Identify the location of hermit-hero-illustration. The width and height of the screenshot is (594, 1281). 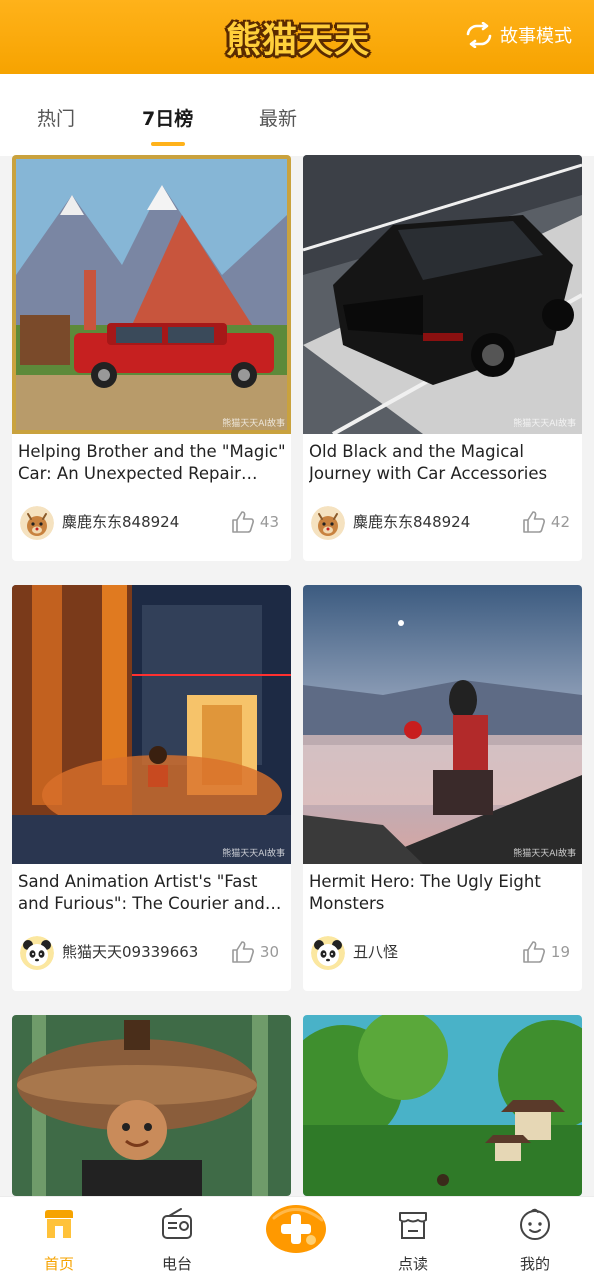
(442, 724).